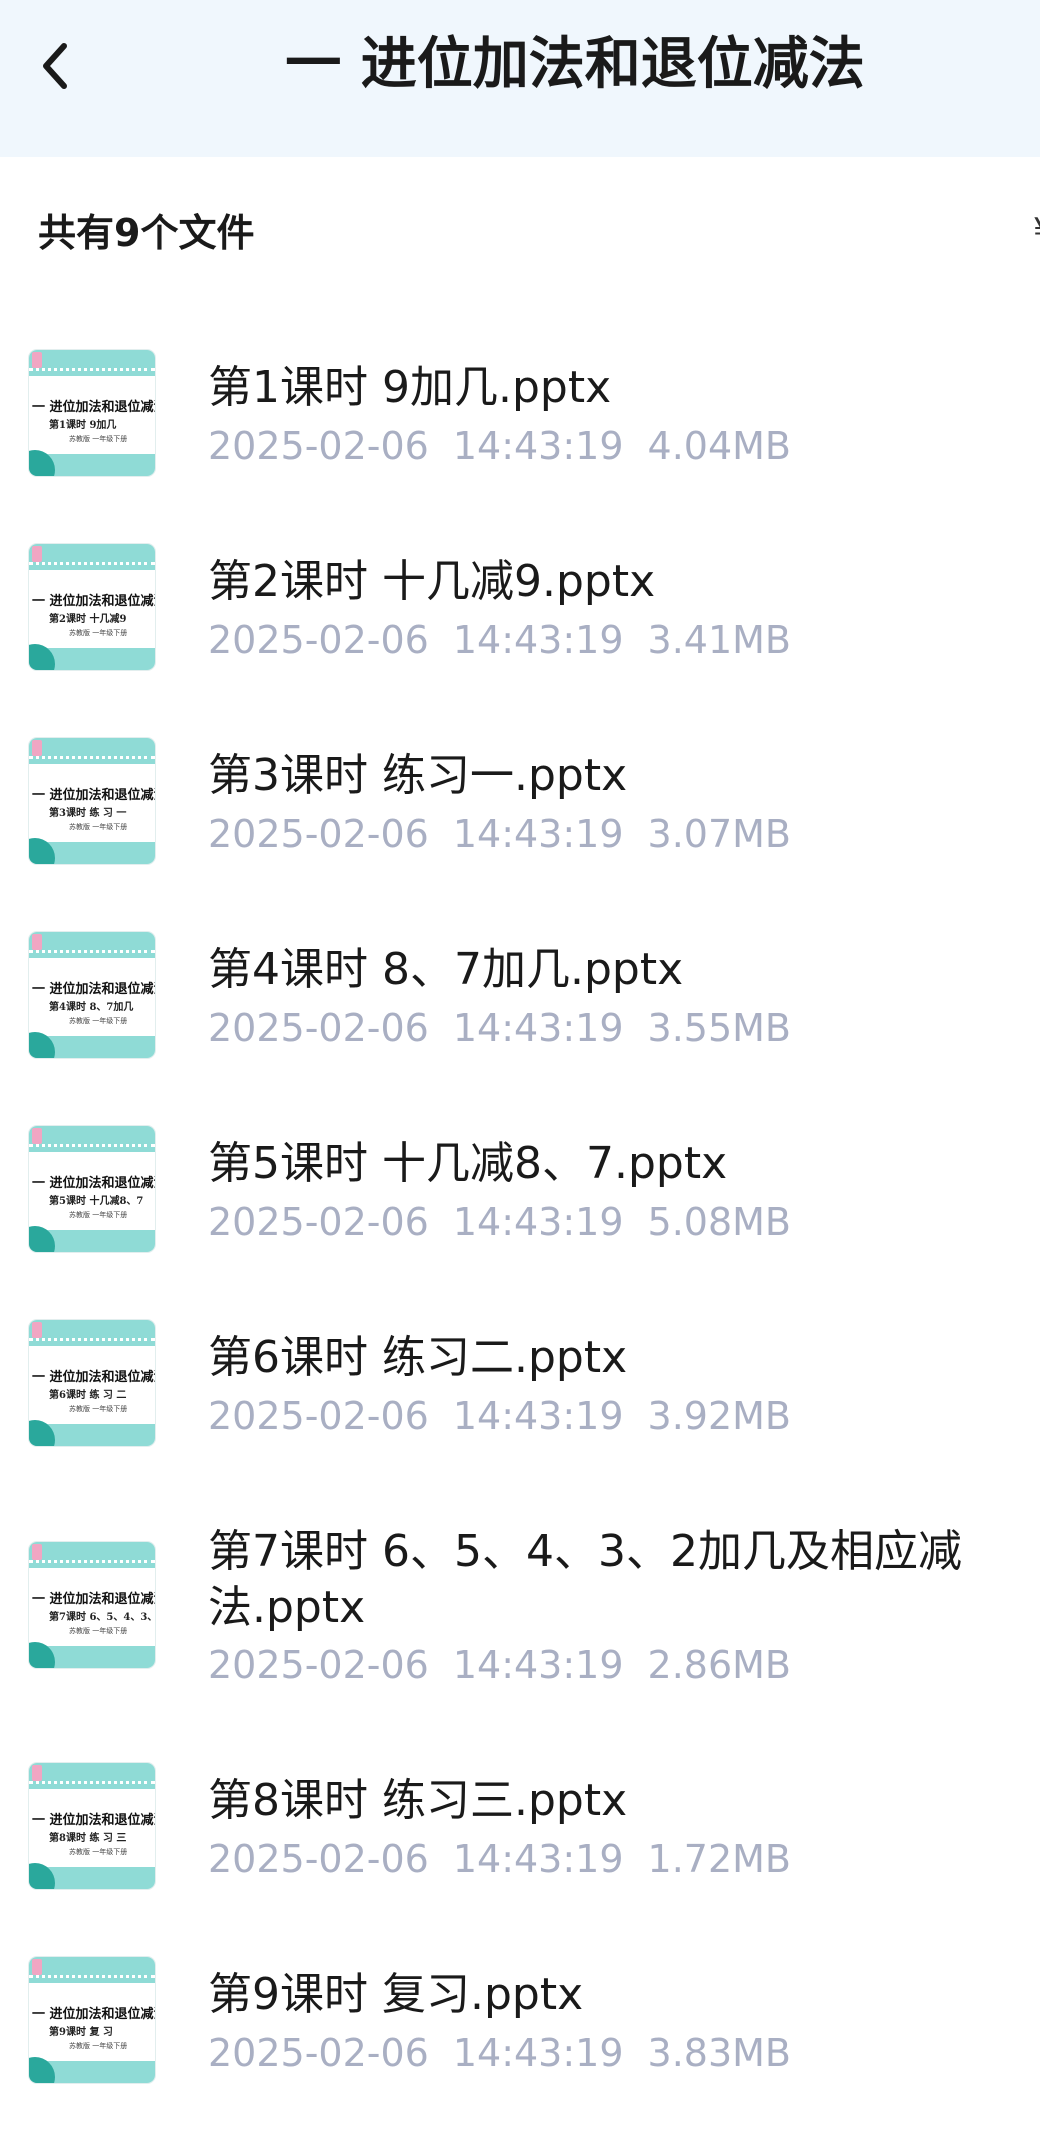 Image resolution: width=1040 pixels, height=2143 pixels. I want to click on file-thumbnail: 一 进位加法和退位减法 第6课时 练 习 二 苏教版 一年级下册, so click(92, 1383).